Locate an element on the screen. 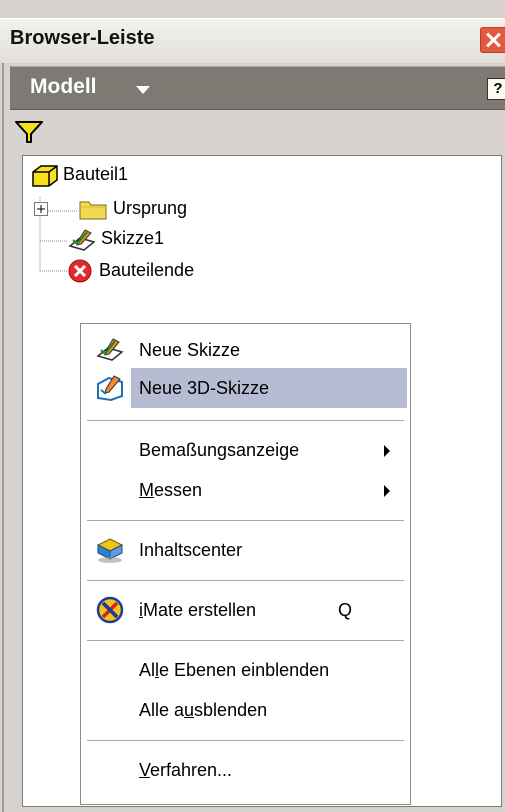 This screenshot has height=812, width=505. menu-item-shortcut: Q is located at coordinates (345, 610).